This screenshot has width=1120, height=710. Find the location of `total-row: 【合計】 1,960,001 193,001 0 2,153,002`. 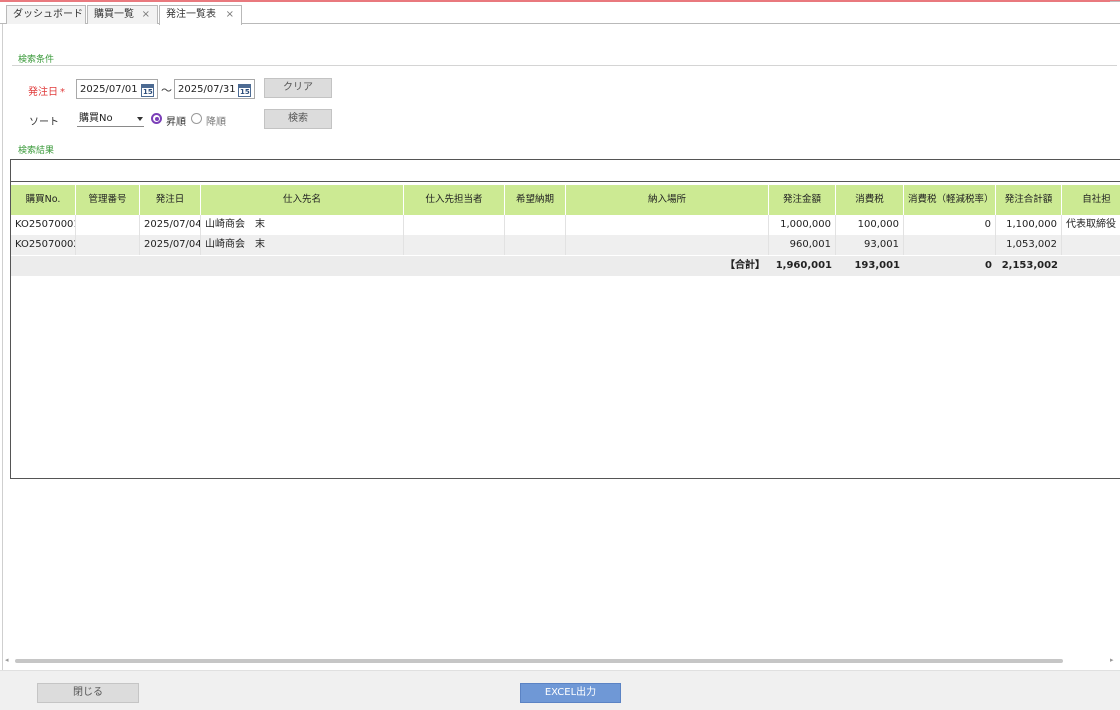

total-row: 【合計】 1,960,001 193,001 0 2,153,002 is located at coordinates (565, 266).